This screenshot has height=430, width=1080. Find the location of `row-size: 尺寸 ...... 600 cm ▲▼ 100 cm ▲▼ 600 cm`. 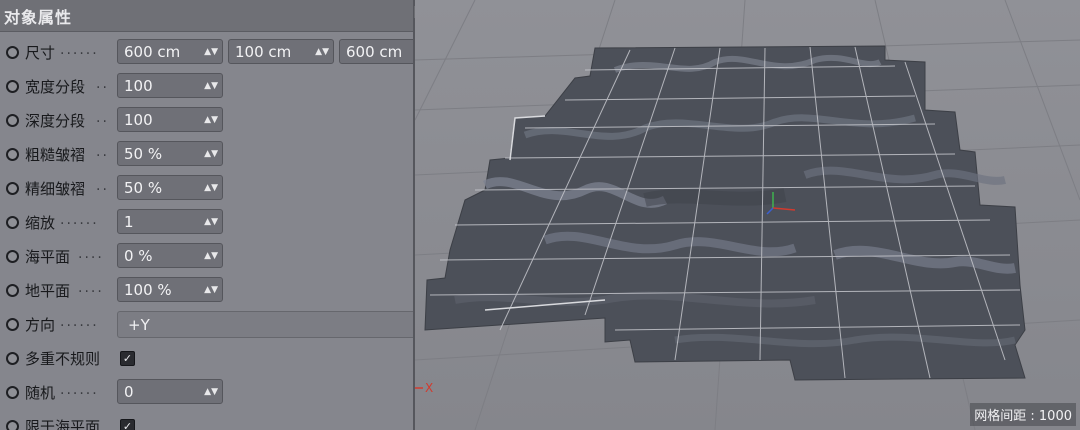

row-size: 尺寸 ...... 600 cm ▲▼ 100 cm ▲▼ 600 cm is located at coordinates (206, 53).